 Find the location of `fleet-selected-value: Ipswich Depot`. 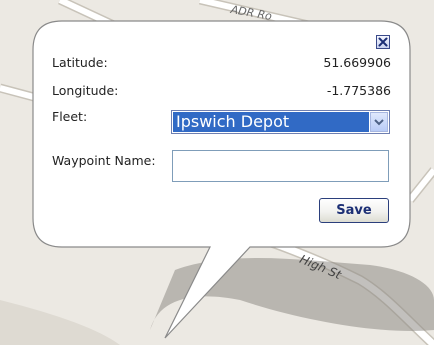

fleet-selected-value: Ipswich Depot is located at coordinates (271, 122).